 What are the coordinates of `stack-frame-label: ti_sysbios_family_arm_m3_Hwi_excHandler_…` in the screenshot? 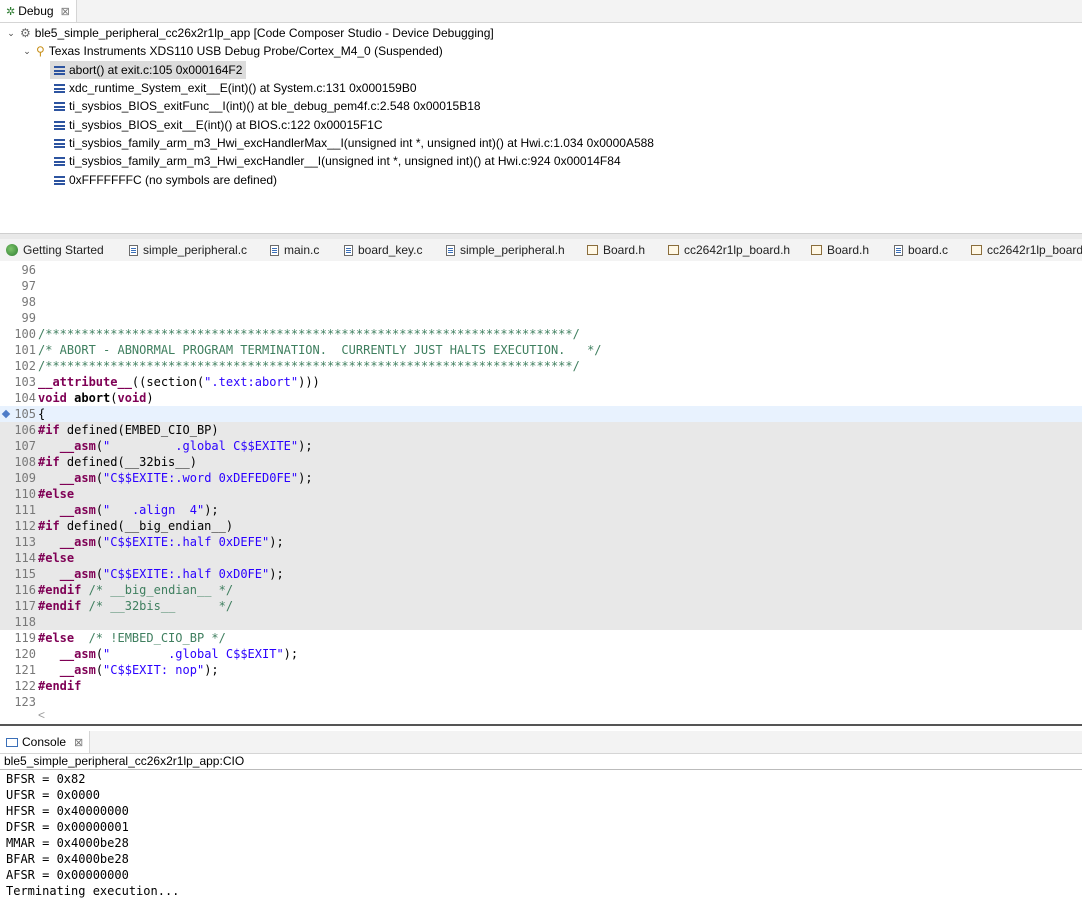 It's located at (345, 161).